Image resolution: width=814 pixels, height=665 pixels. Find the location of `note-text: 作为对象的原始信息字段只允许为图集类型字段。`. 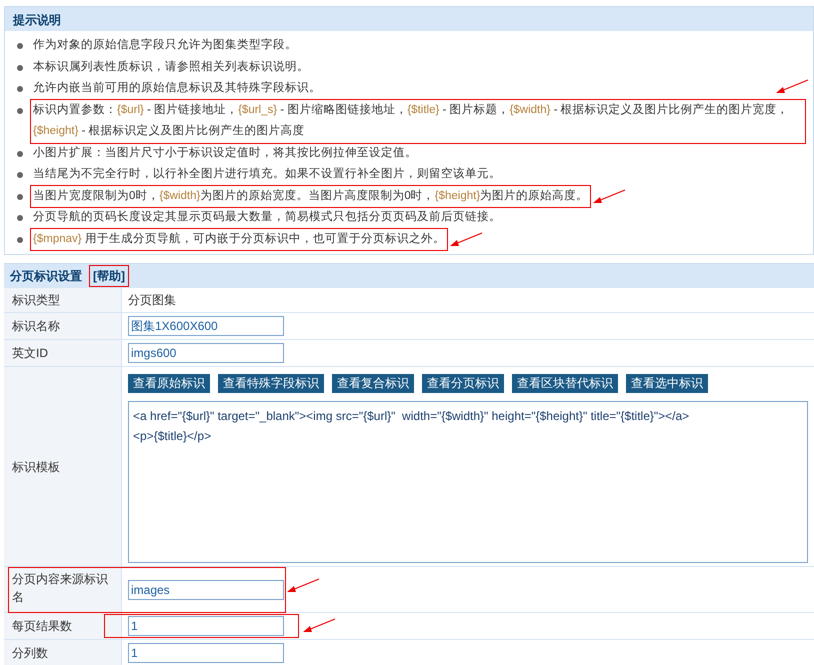

note-text: 作为对象的原始信息字段只允许为图集类型字段。 is located at coordinates (165, 45).